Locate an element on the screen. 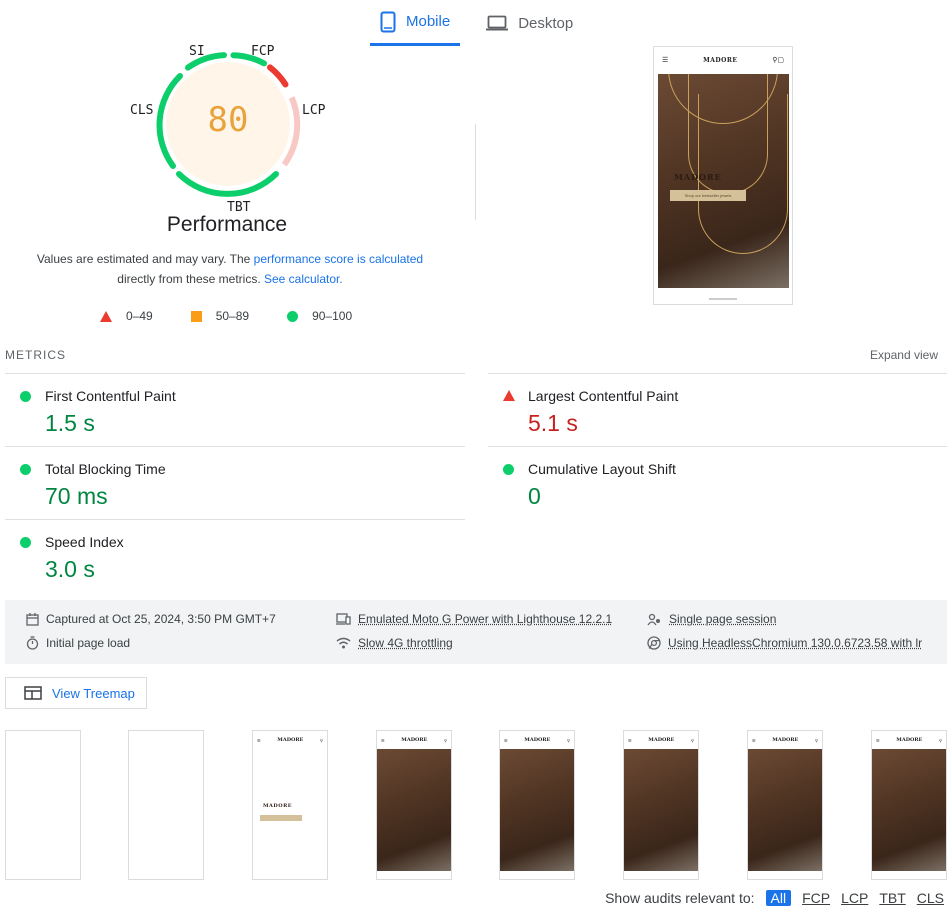 The image size is (950, 920). view-treemap-label: View Treemap is located at coordinates (93, 693).